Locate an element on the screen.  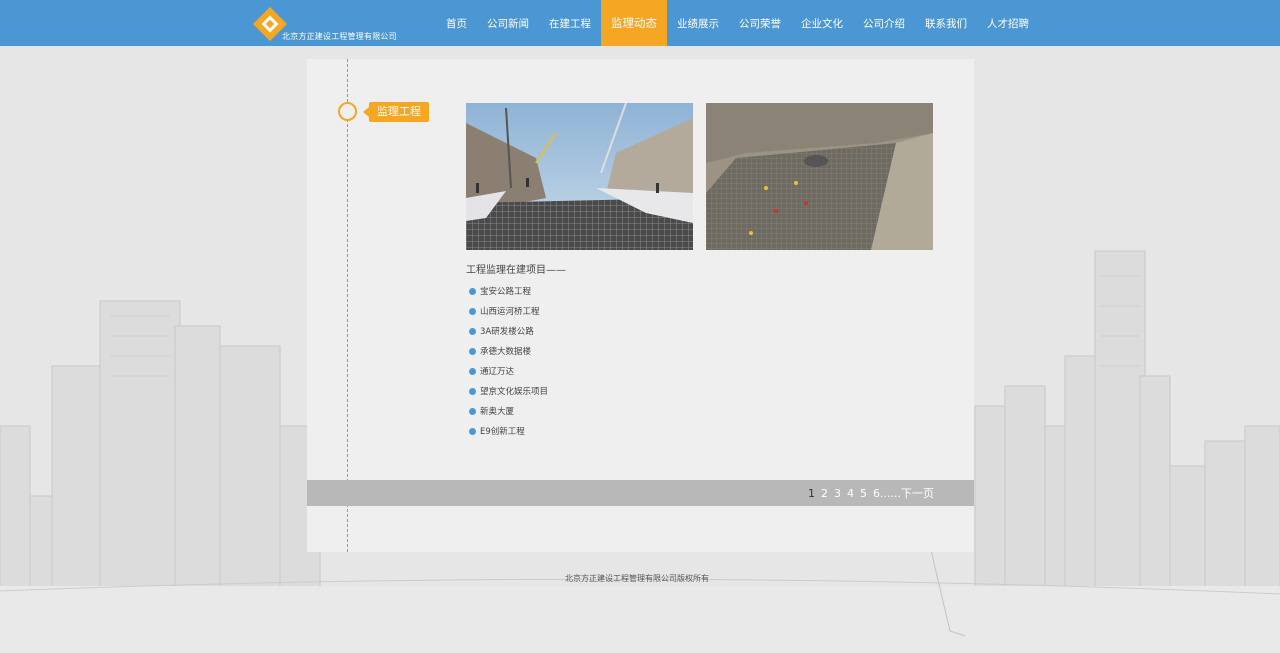
project-name: 山西运河桥工程 is located at coordinates (510, 312).